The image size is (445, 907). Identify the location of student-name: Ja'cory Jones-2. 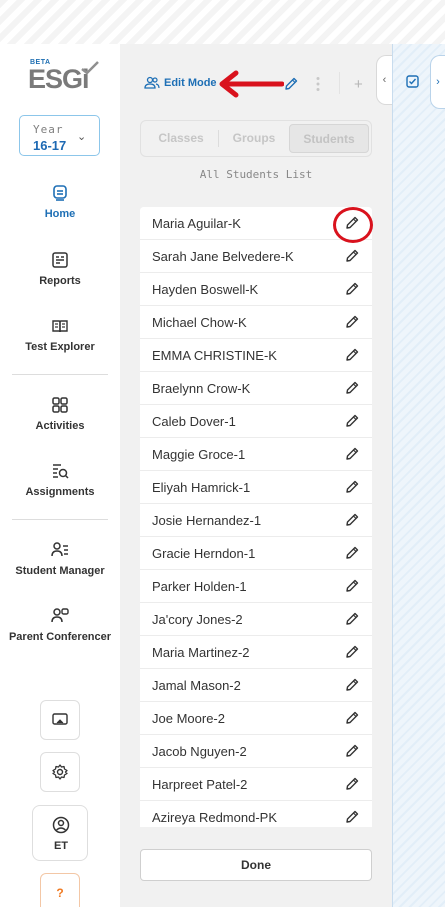
(197, 619).